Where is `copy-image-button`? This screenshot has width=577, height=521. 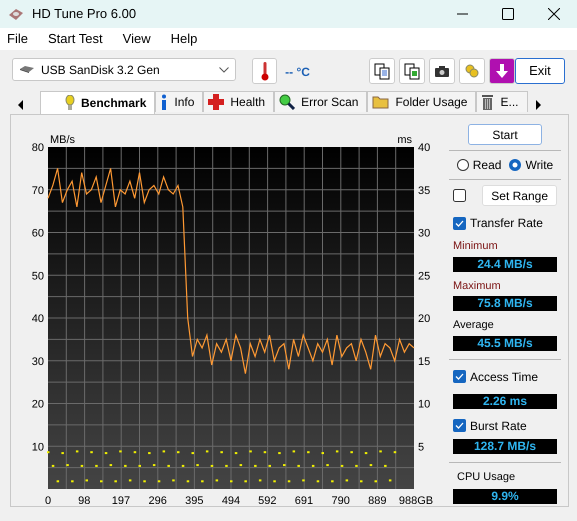 copy-image-button is located at coordinates (411, 71).